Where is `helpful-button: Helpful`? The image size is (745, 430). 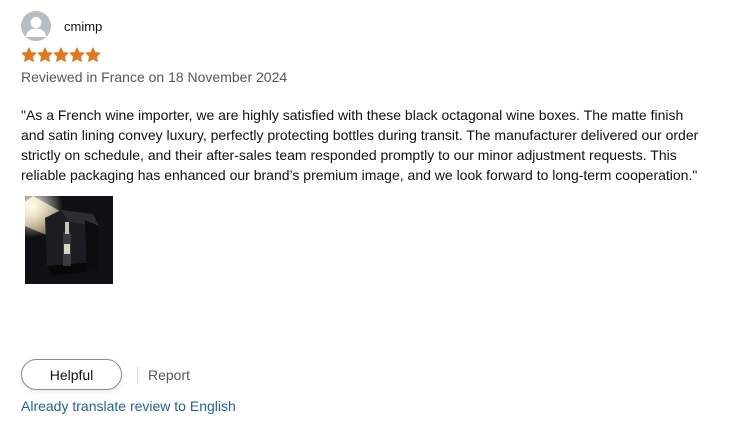
helpful-button: Helpful is located at coordinates (71, 374).